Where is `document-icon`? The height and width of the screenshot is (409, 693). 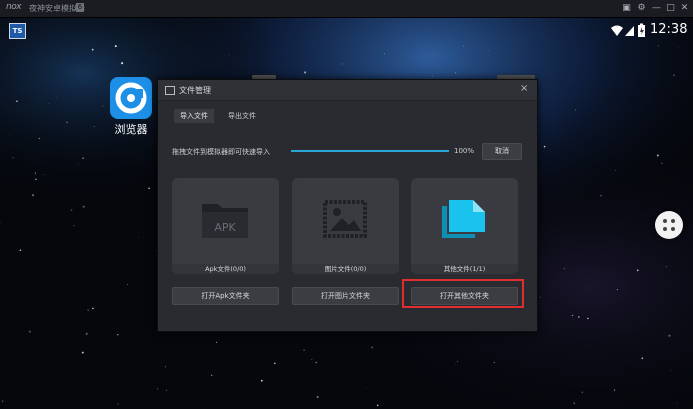 document-icon is located at coordinates (463, 219).